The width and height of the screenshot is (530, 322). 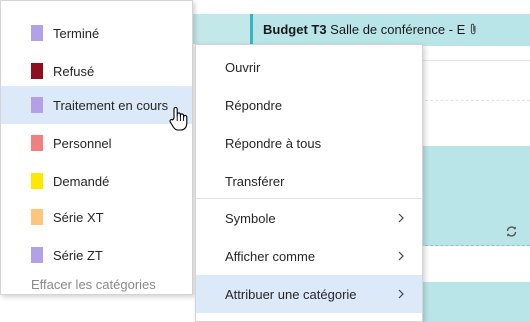 I want to click on menu-item-ouvrir: Ouvrir, so click(x=309, y=67).